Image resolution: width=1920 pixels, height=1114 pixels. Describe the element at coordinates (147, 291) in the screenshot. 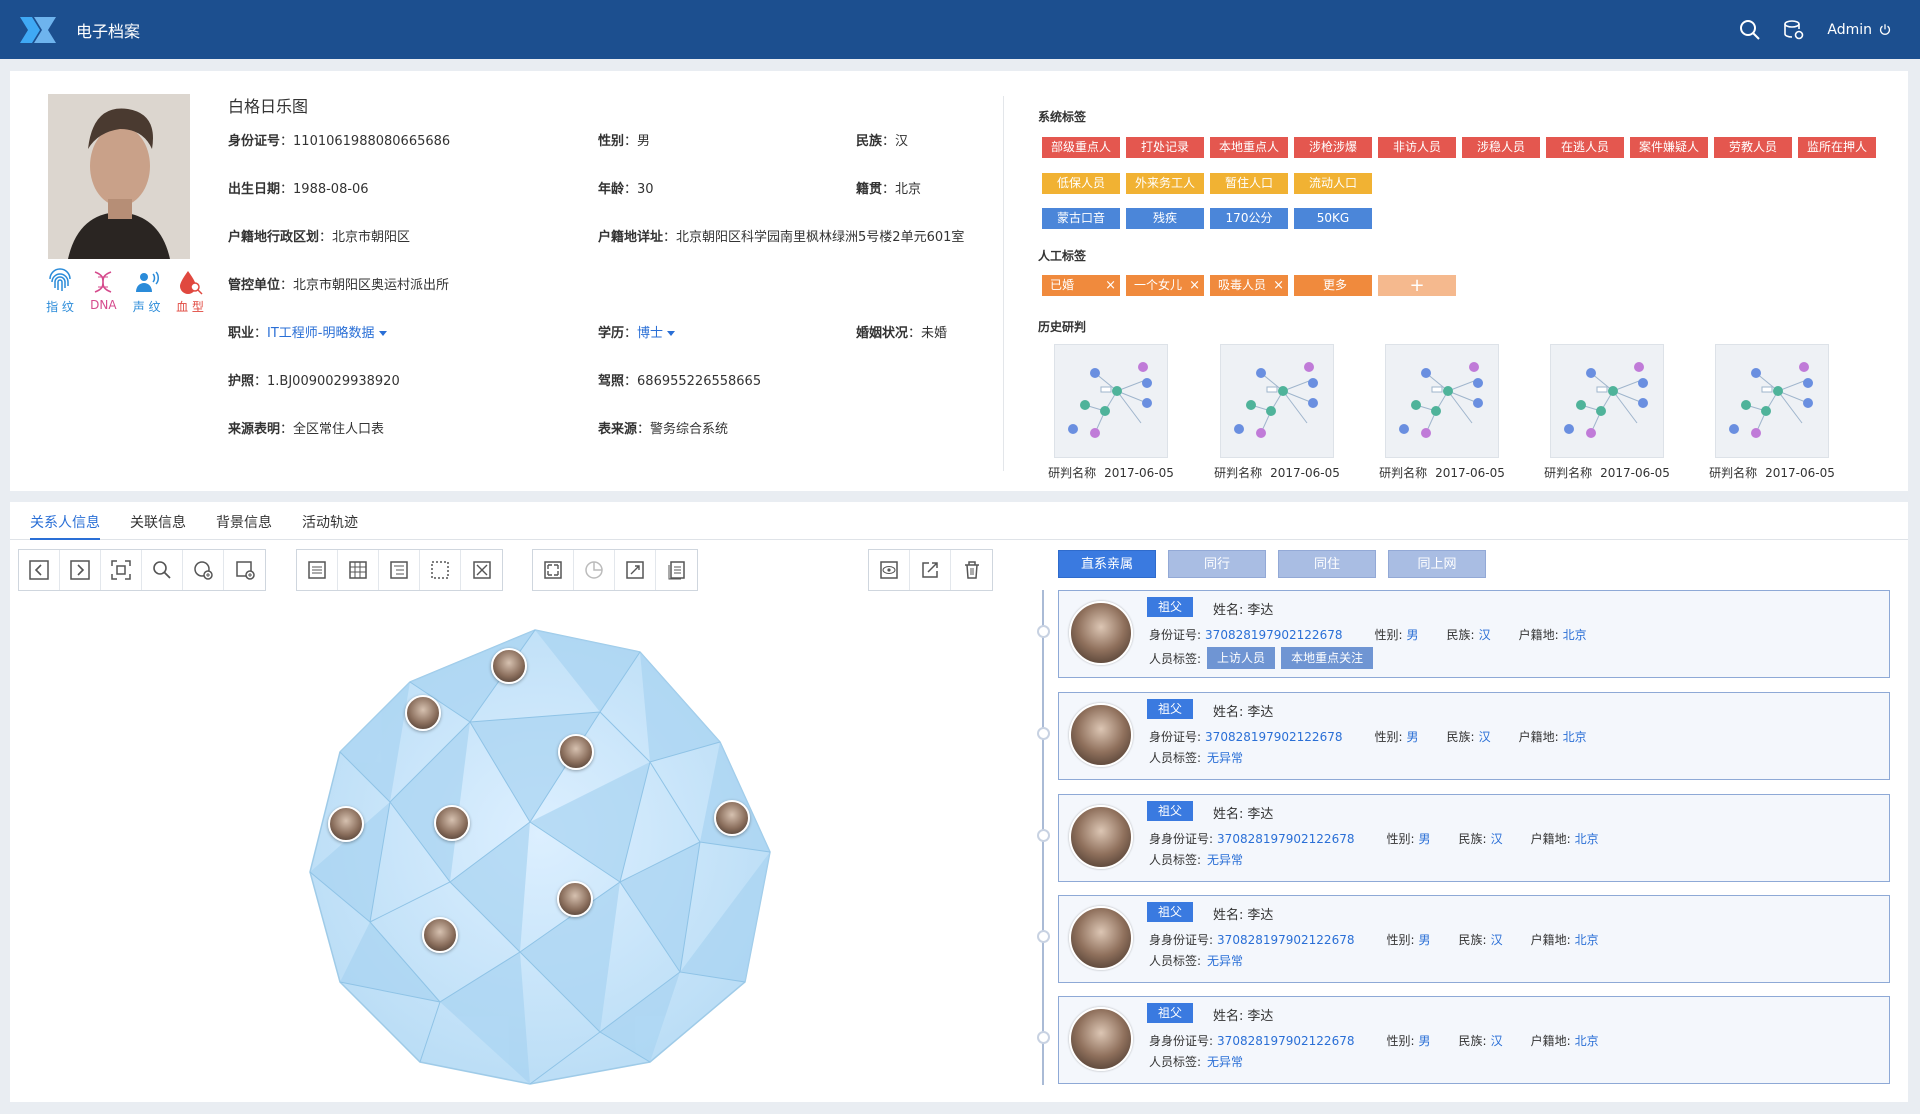

I see `voiceprint-entry: 声 纹` at that location.